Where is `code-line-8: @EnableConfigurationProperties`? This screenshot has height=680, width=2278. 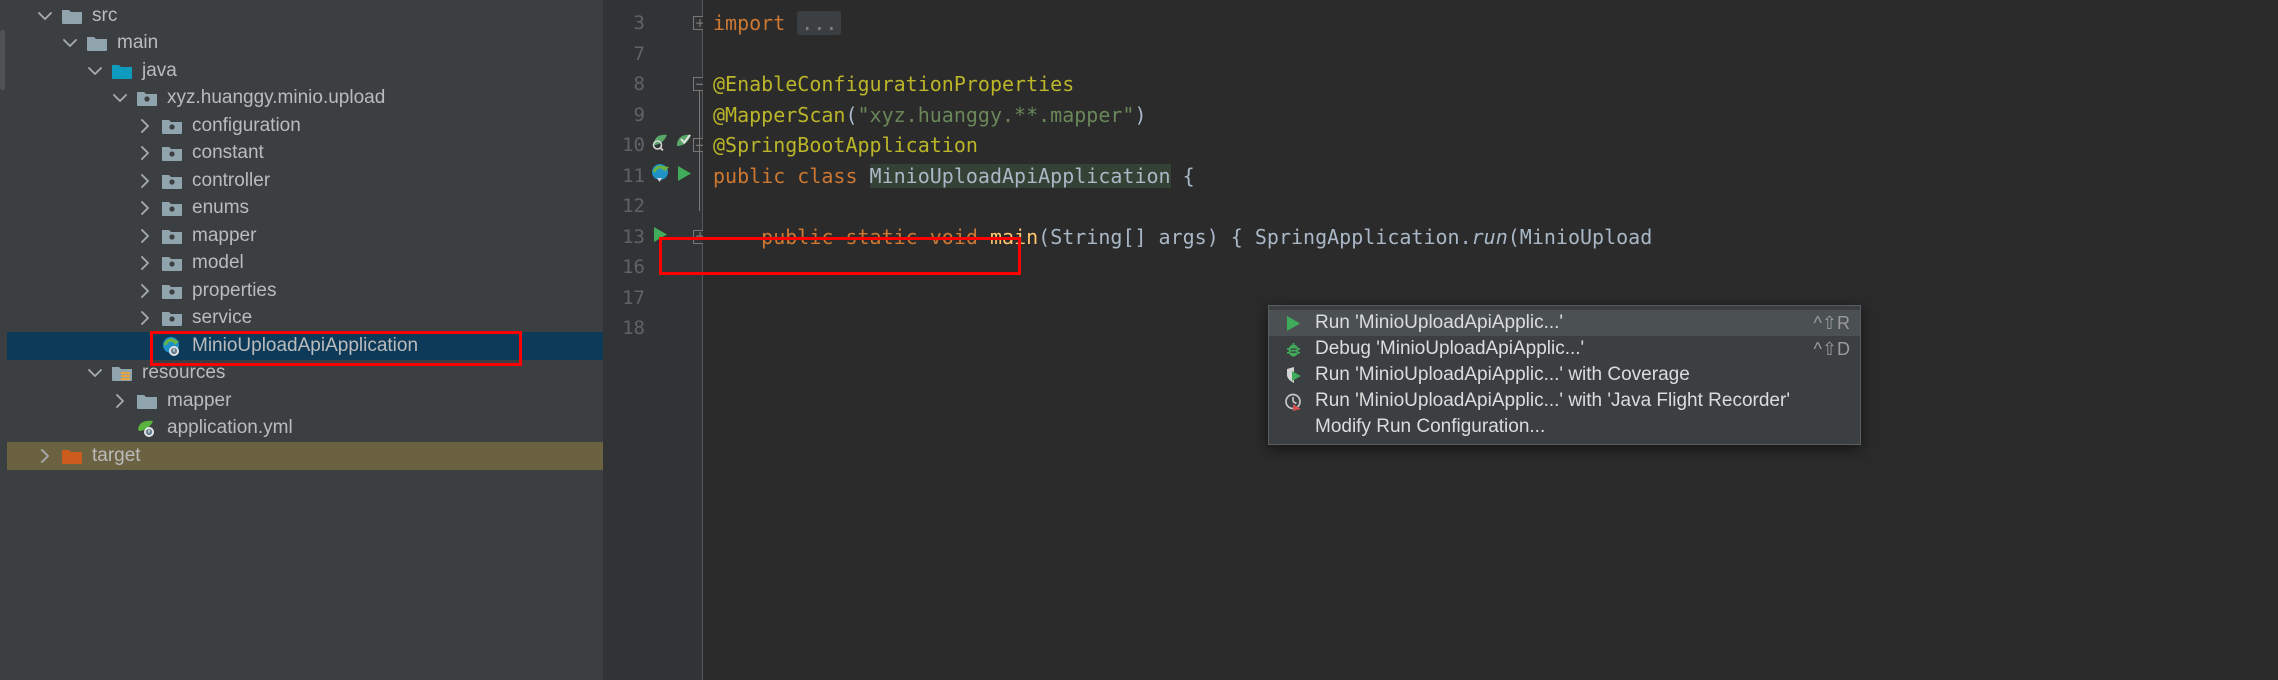
code-line-8: @EnableConfigurationProperties is located at coordinates (893, 84).